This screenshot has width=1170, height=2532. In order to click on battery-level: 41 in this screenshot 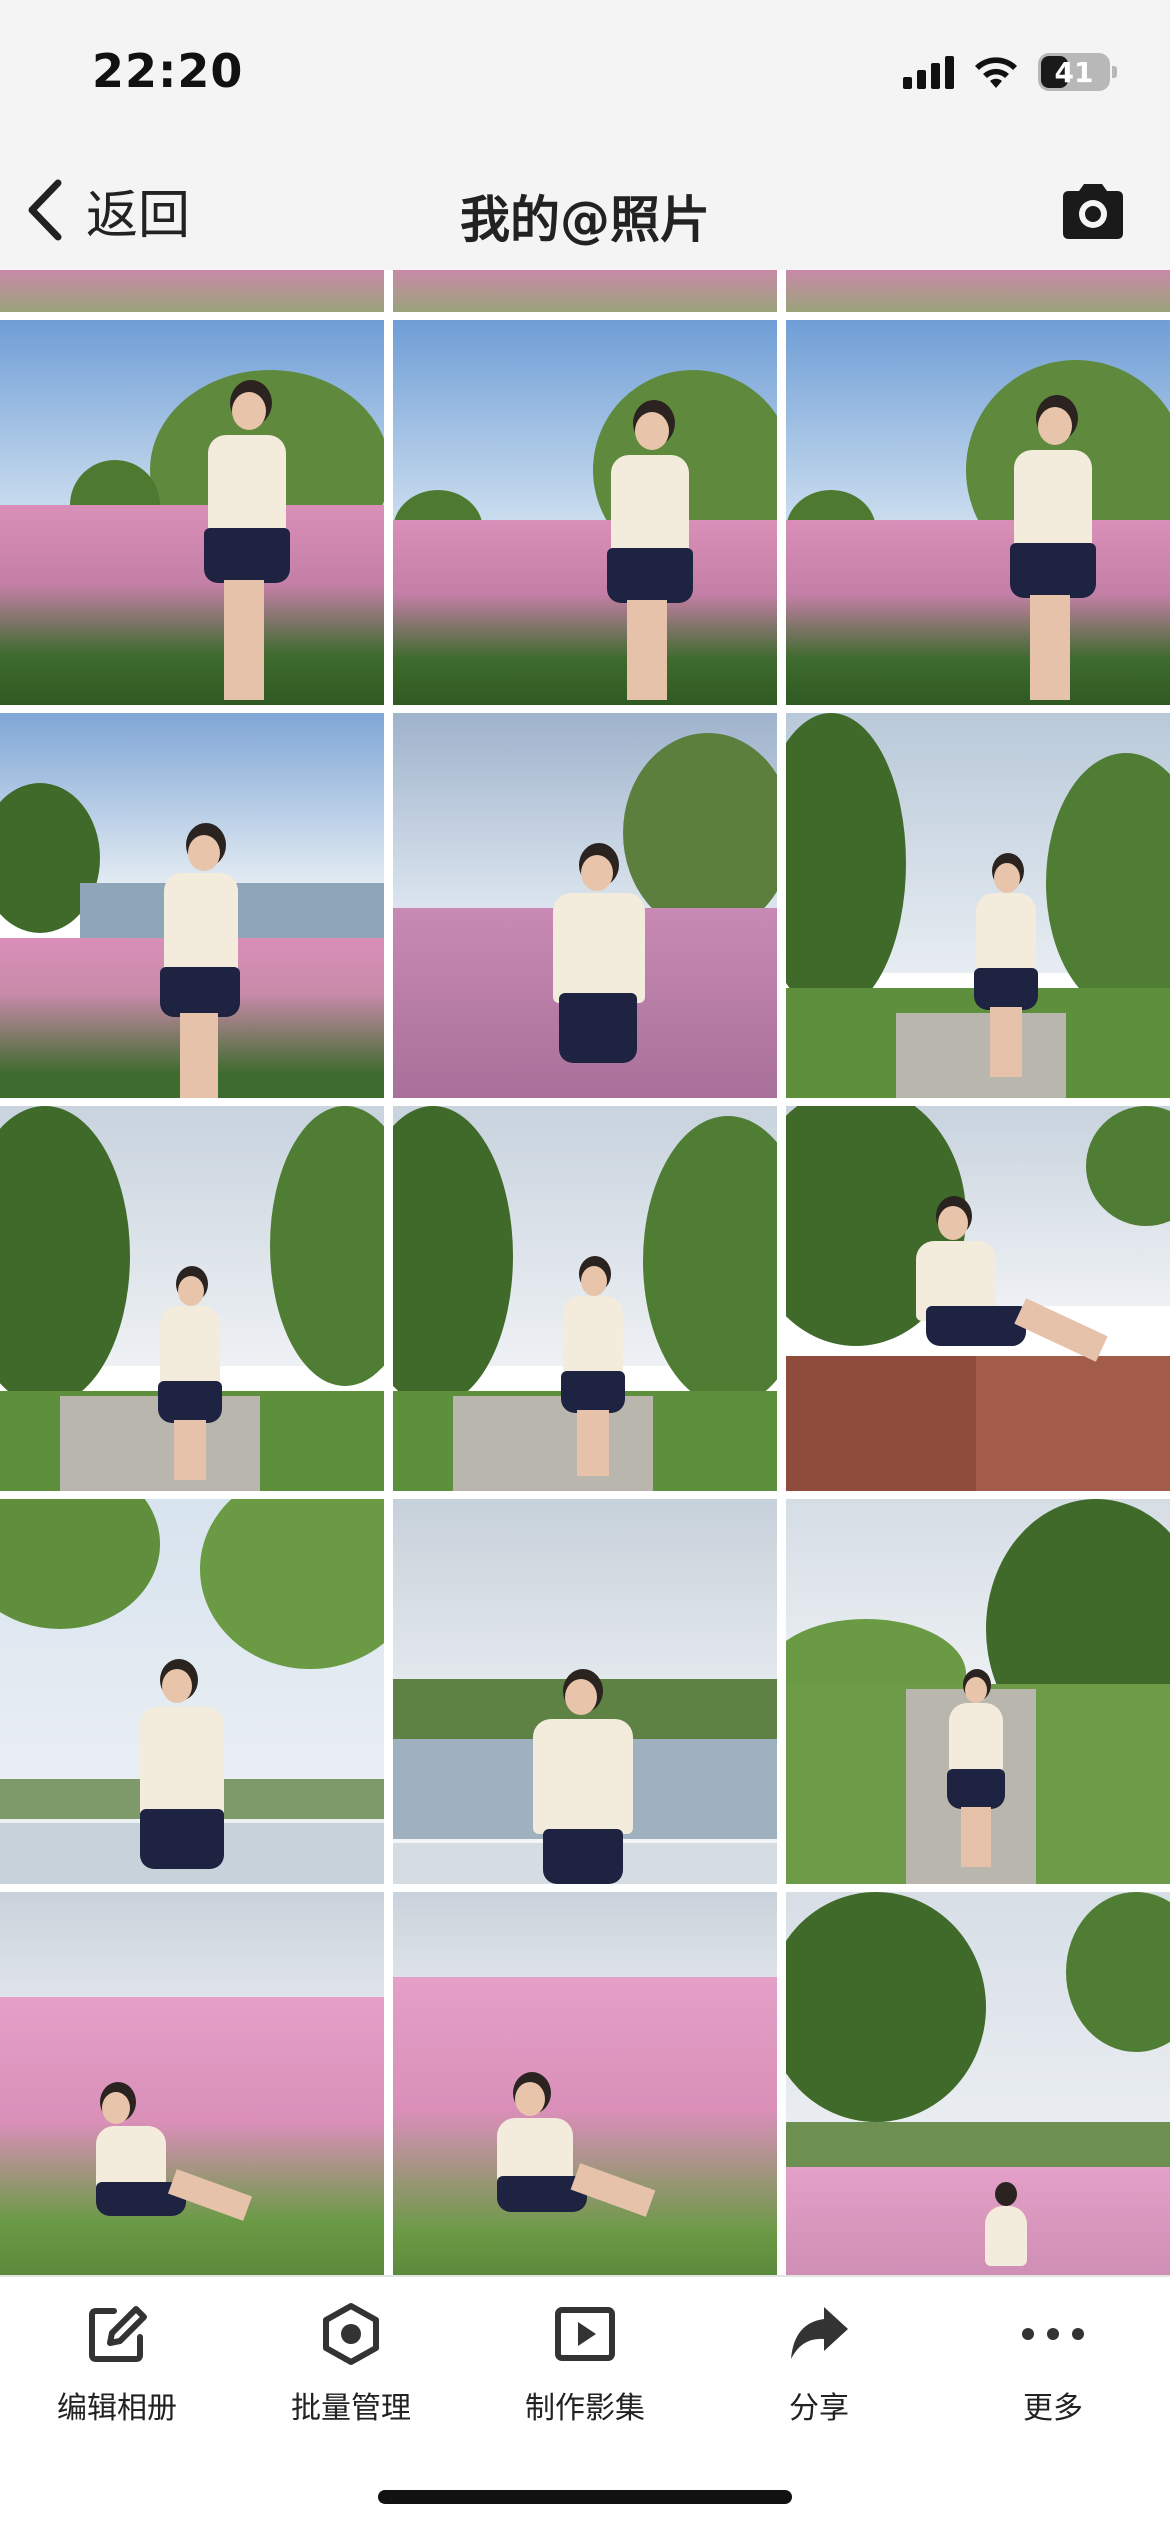, I will do `click(1074, 72)`.